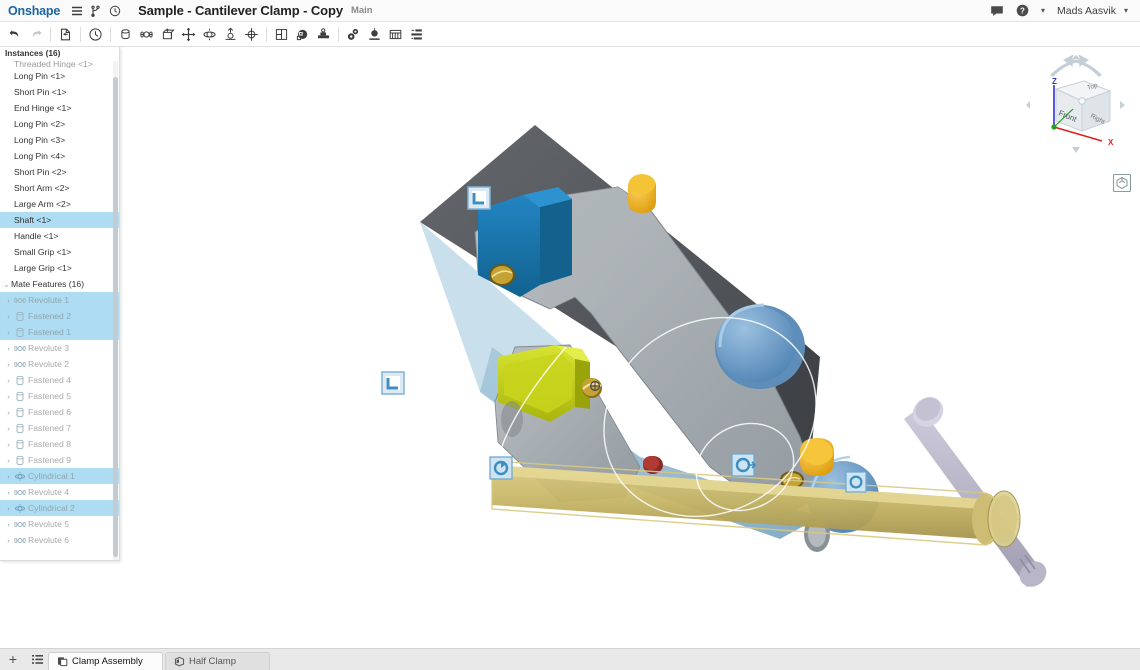  What do you see at coordinates (6, 284) in the screenshot?
I see `chevron-down-icon: ⌄` at bounding box center [6, 284].